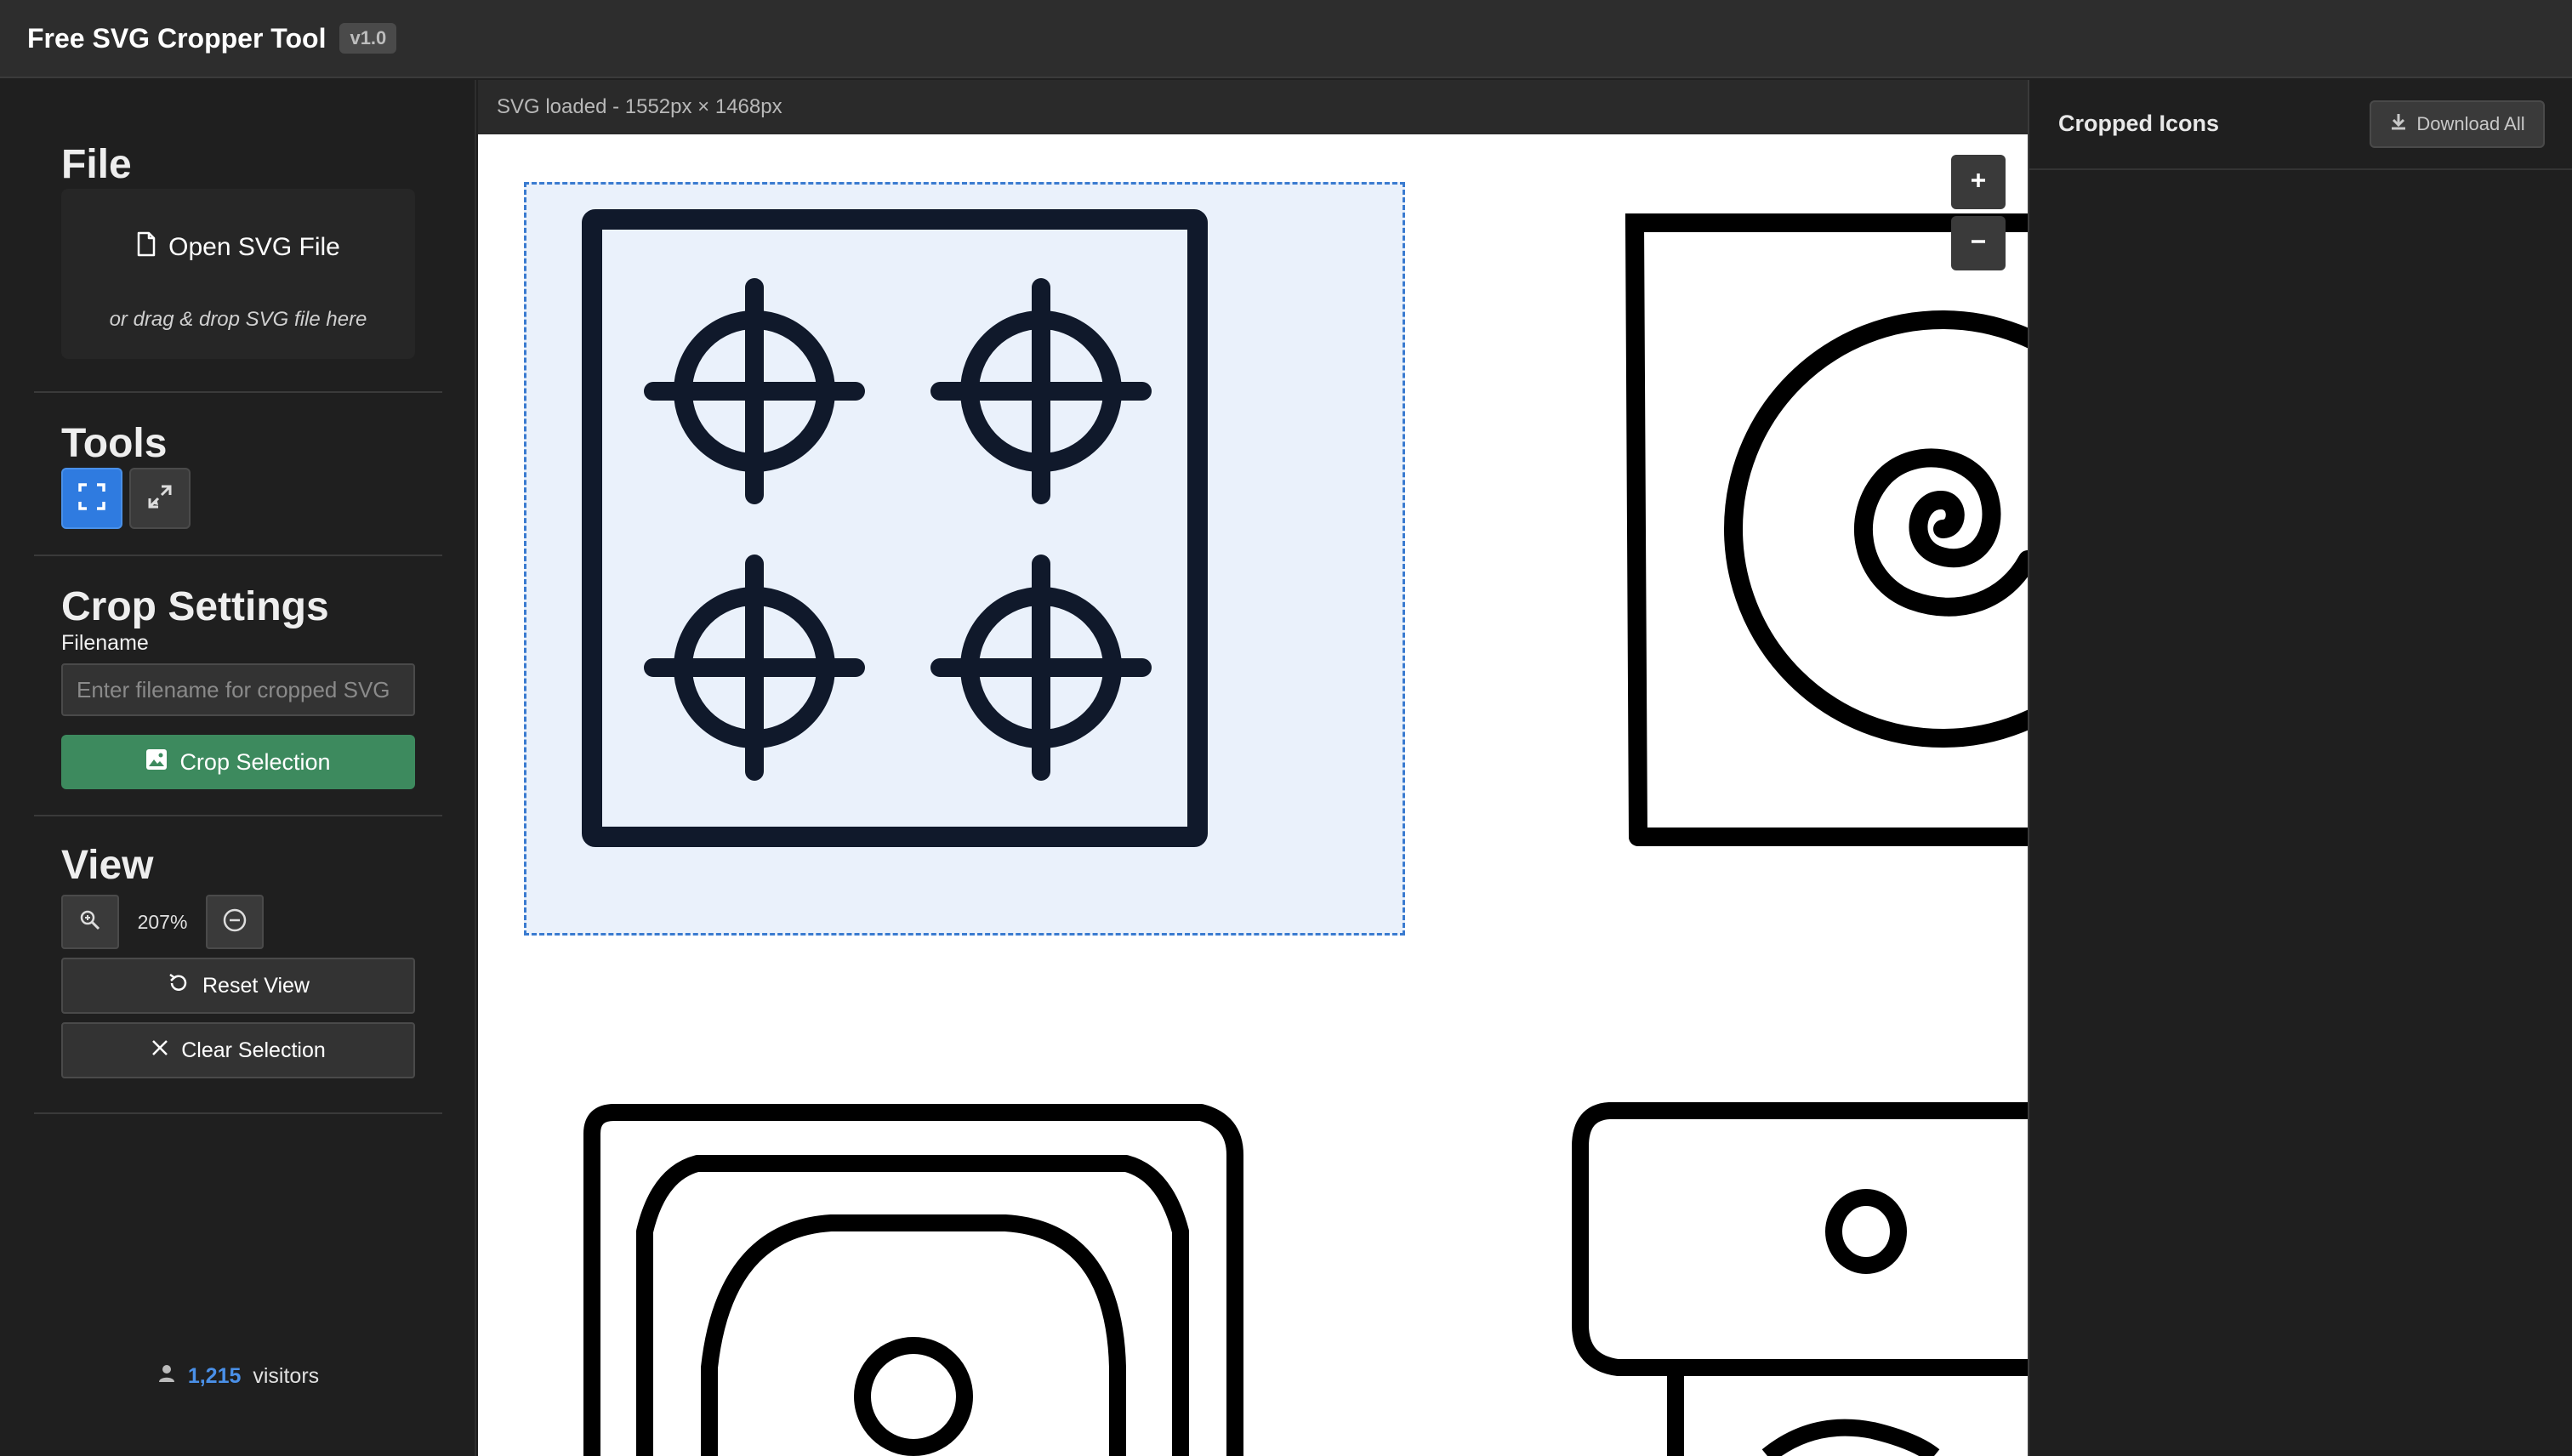 The width and height of the screenshot is (2572, 1456). Describe the element at coordinates (160, 1050) in the screenshot. I see `close-icon` at that location.